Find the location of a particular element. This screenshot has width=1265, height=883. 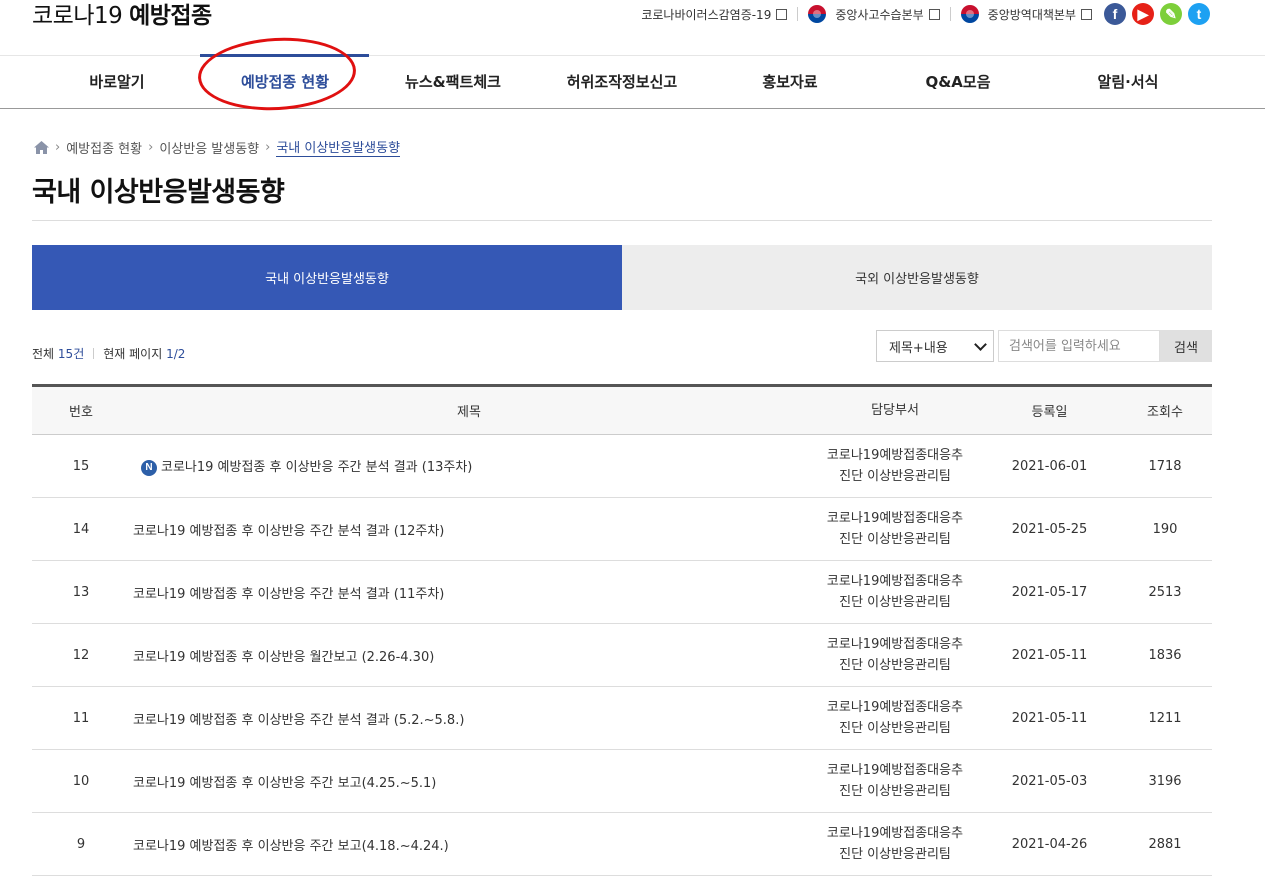

row-views: 2513 is located at coordinates (1165, 592).